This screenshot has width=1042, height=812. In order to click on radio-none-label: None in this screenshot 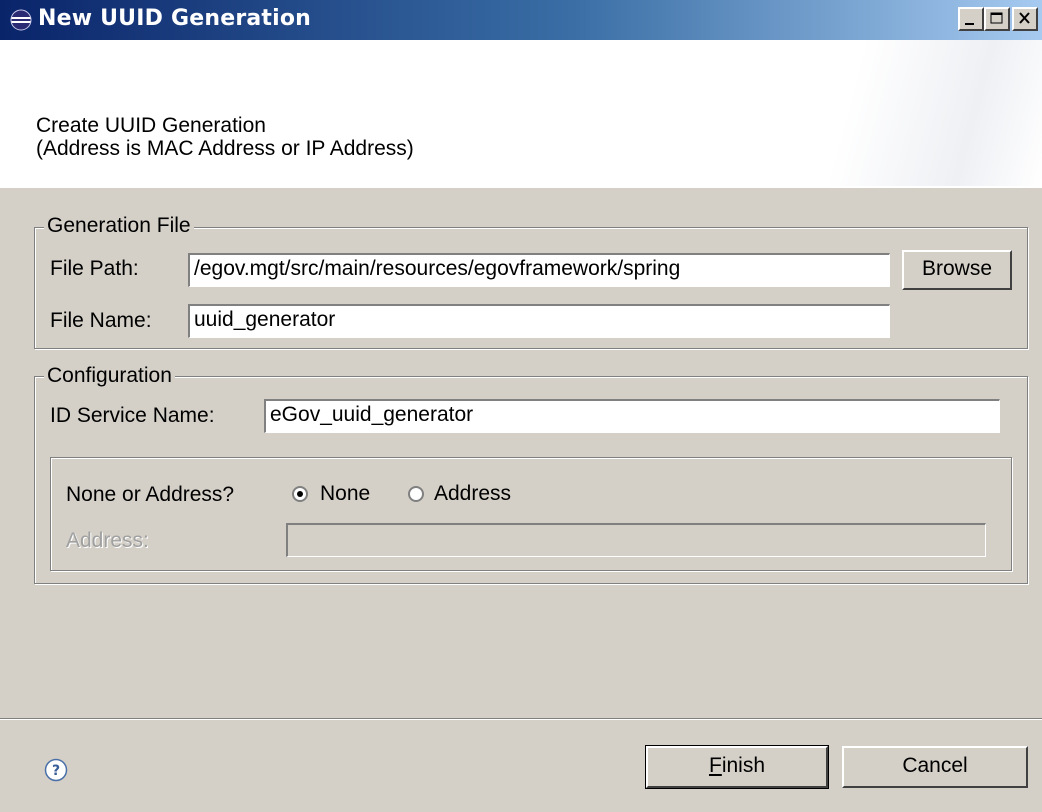, I will do `click(345, 494)`.